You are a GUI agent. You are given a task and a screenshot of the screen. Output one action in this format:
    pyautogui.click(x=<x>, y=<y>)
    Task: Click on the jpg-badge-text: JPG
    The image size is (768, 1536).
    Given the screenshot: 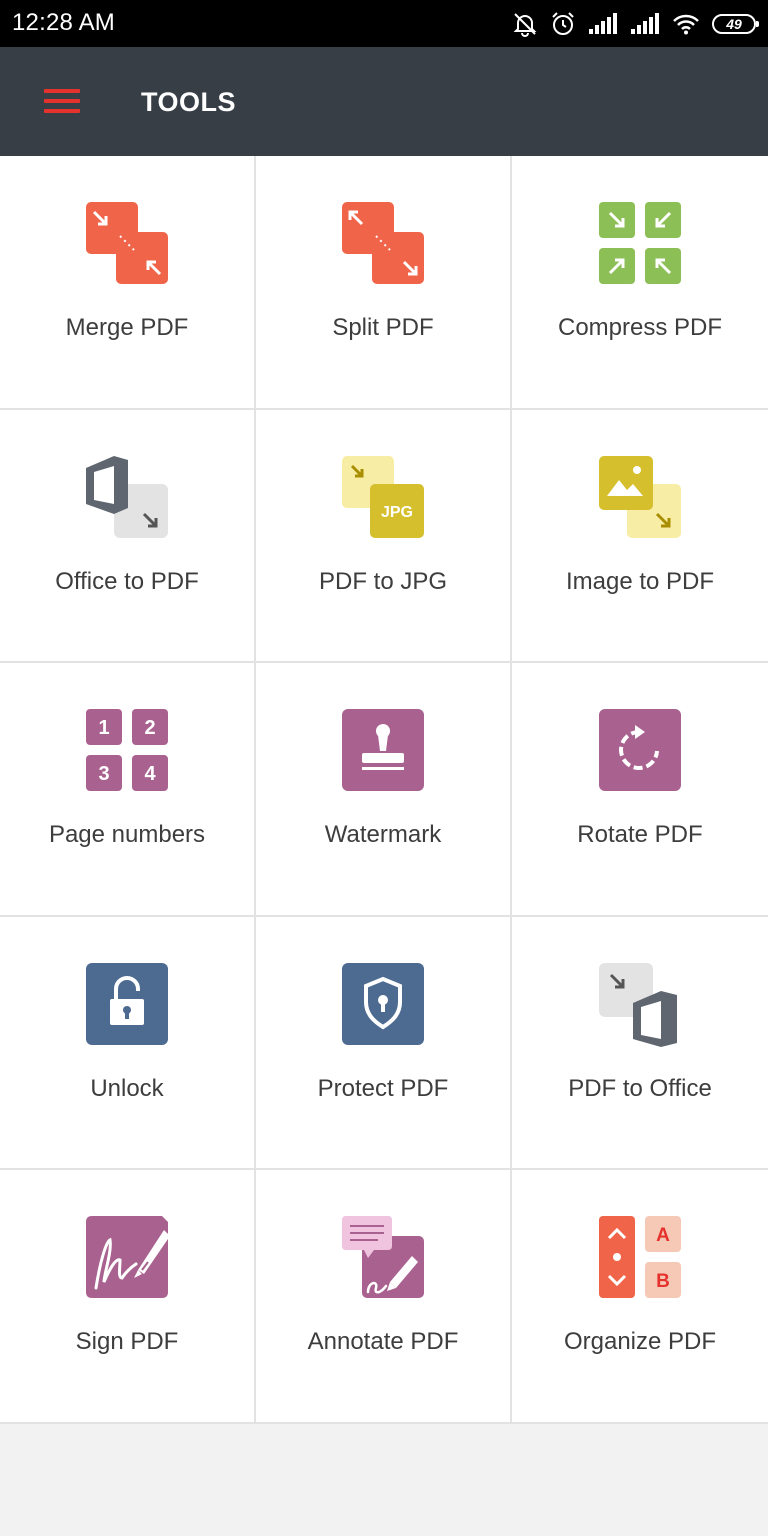 What is the action you would take?
    pyautogui.click(x=397, y=512)
    